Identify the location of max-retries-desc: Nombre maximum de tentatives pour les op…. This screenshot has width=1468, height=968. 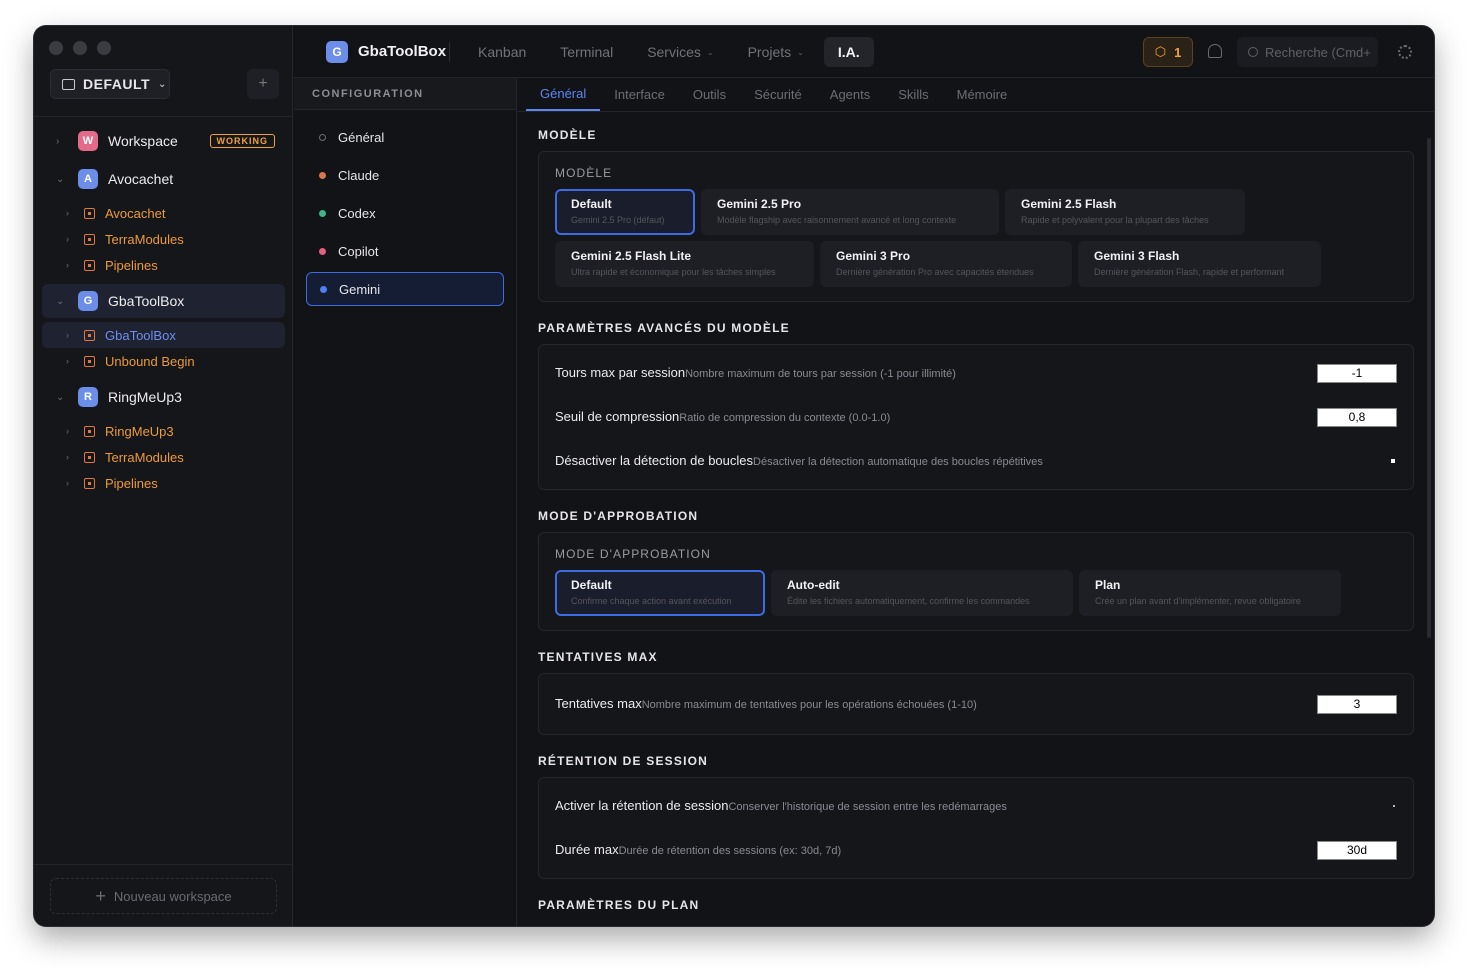
(809, 705).